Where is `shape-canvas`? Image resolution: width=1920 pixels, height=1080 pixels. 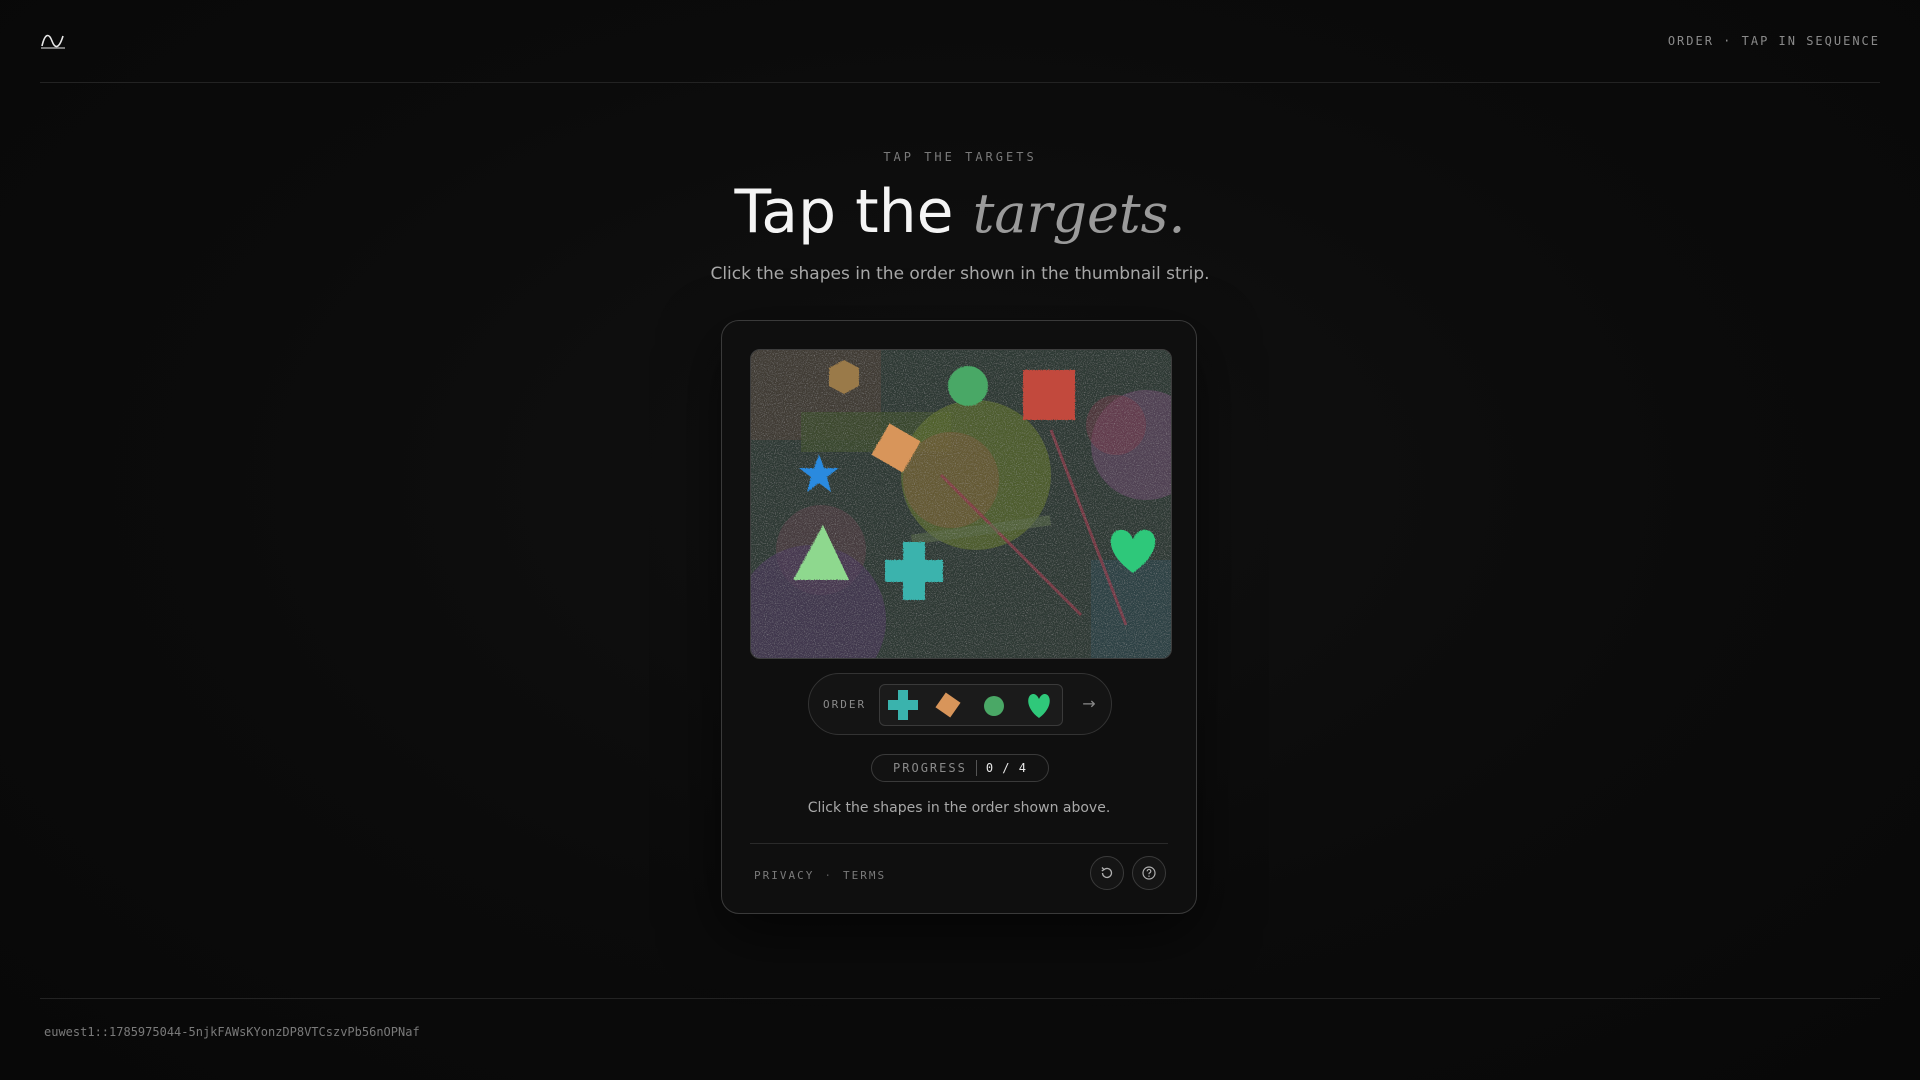
shape-canvas is located at coordinates (961, 504).